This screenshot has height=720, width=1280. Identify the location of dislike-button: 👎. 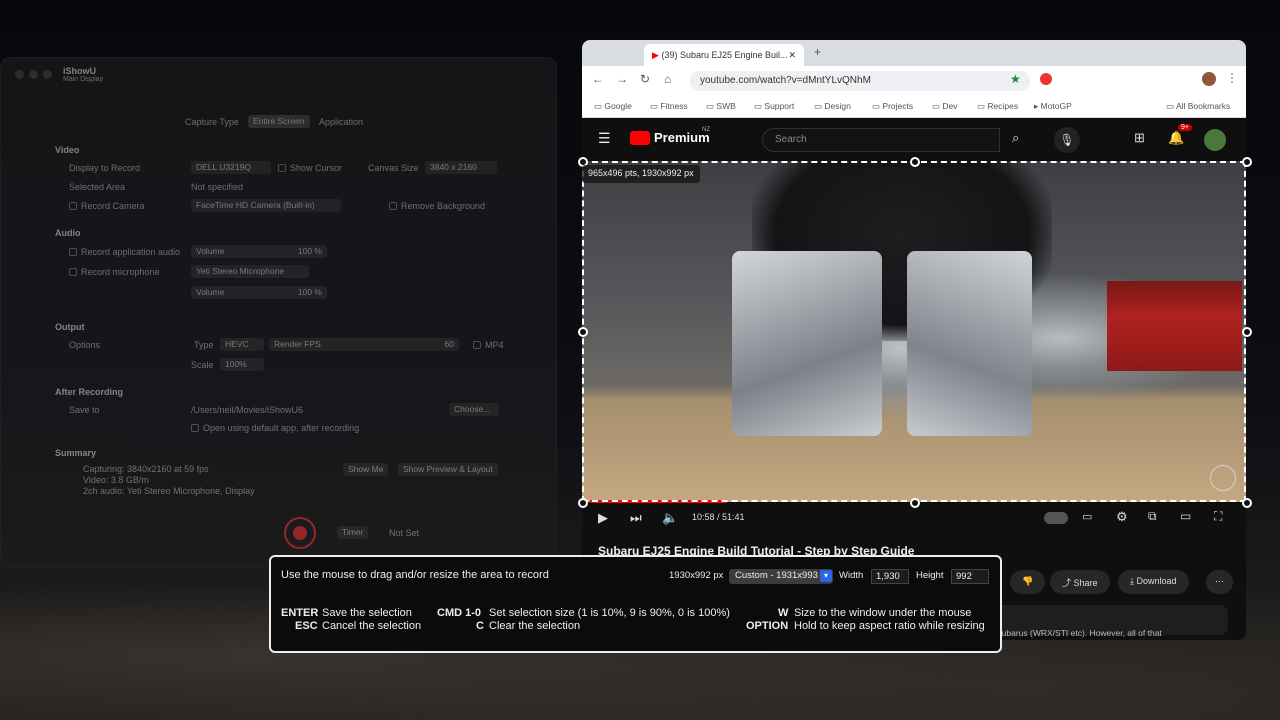
(1028, 582).